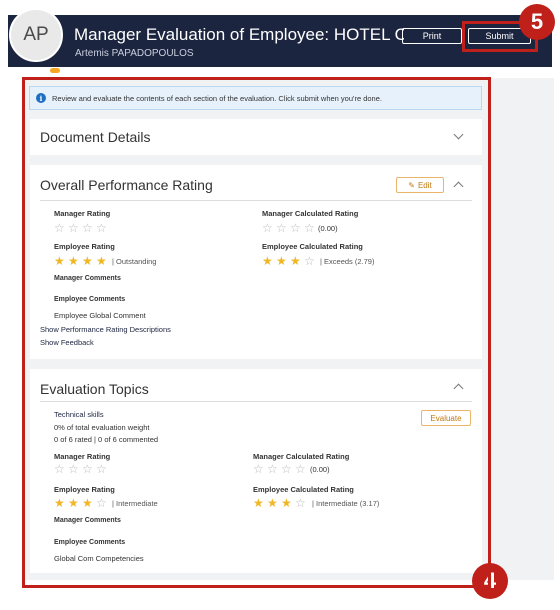  Describe the element at coordinates (55, 70) in the screenshot. I see `avatar-status-indicator` at that location.